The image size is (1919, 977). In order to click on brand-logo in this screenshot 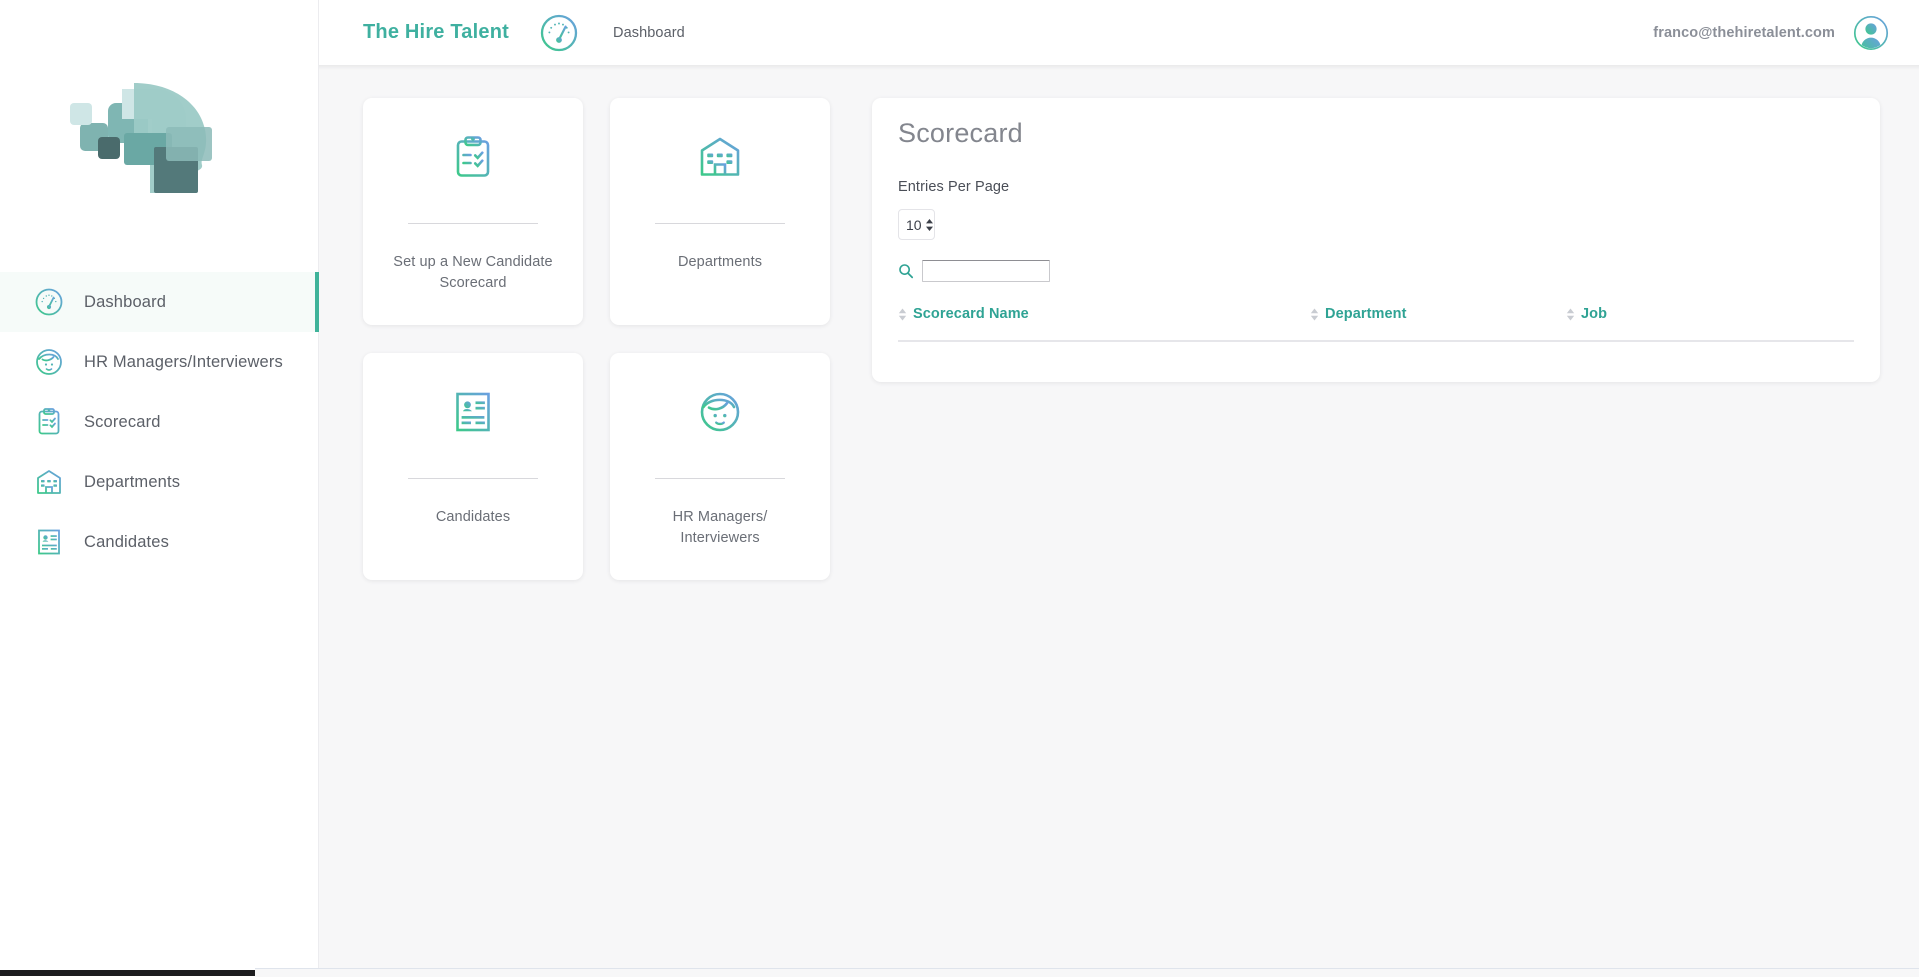, I will do `click(157, 140)`.